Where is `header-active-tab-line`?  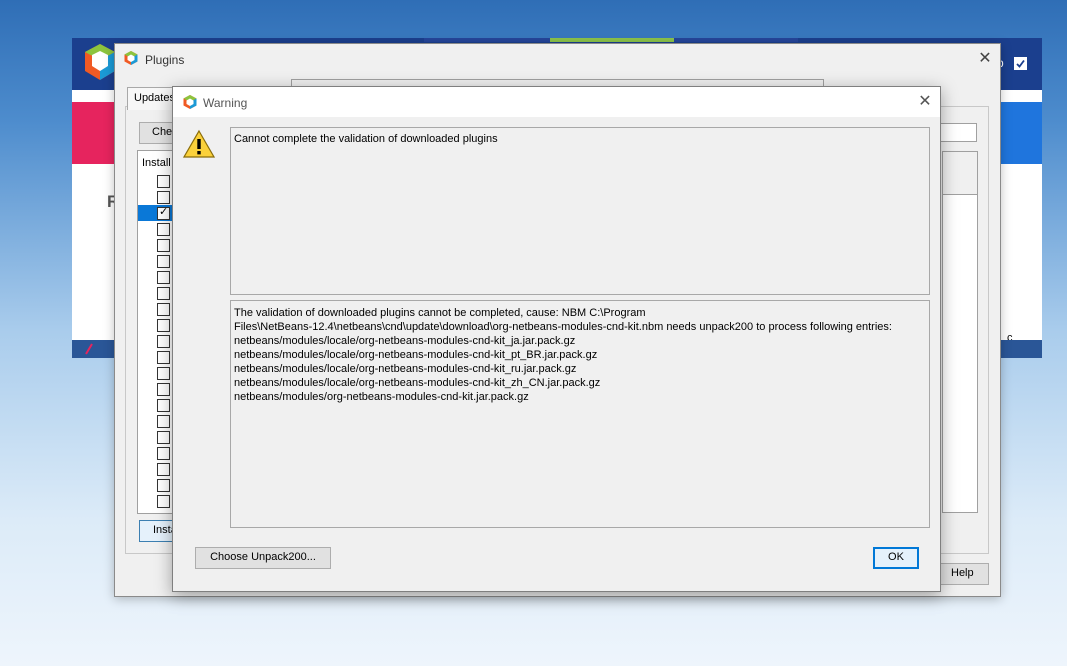 header-active-tab-line is located at coordinates (612, 40).